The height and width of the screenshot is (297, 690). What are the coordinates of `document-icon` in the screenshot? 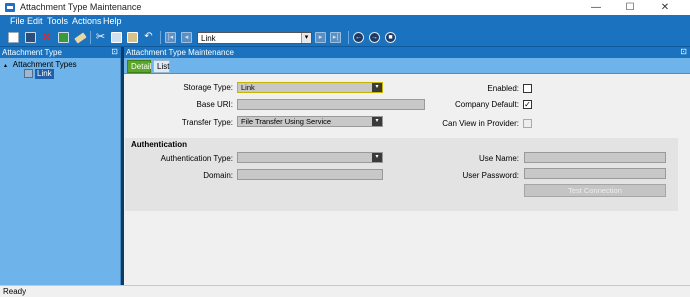 It's located at (28, 73).